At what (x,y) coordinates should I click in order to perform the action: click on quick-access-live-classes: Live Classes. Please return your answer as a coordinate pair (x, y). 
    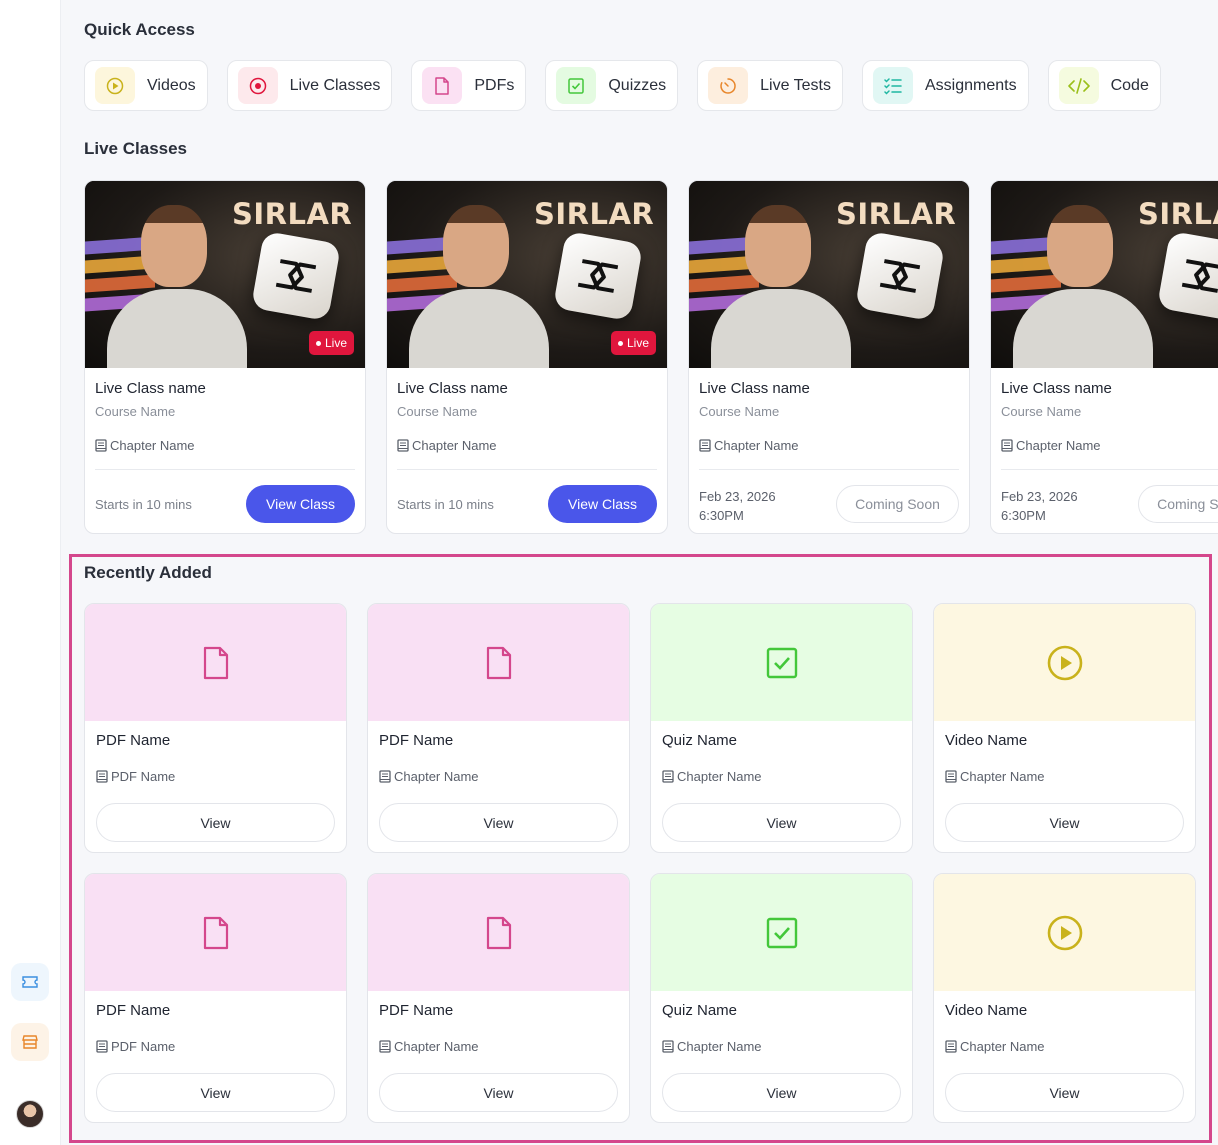
    Looking at the image, I should click on (309, 85).